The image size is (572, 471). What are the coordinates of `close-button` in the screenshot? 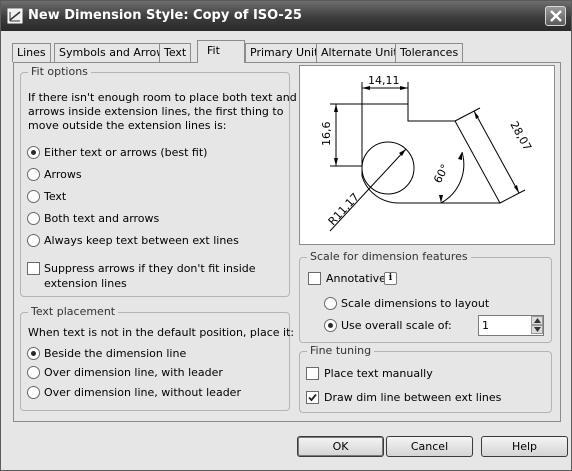 It's located at (555, 16).